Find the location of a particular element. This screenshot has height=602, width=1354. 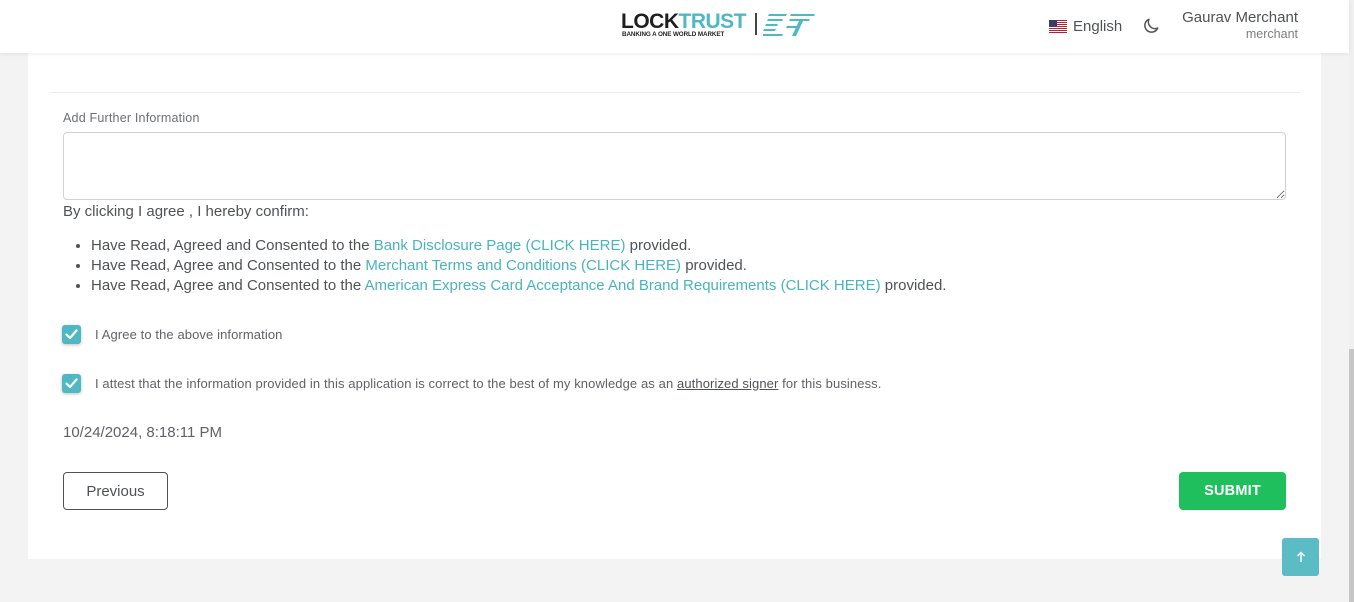

agree-checkbox is located at coordinates (71, 334).